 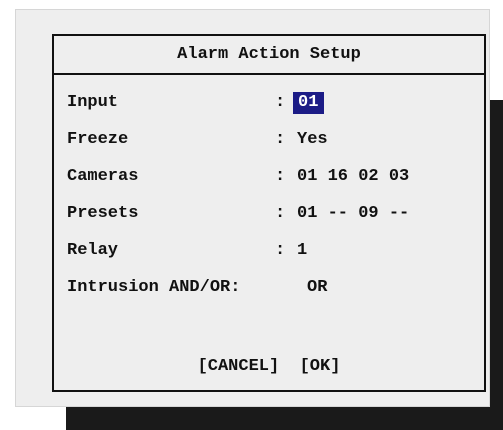 What do you see at coordinates (312, 140) in the screenshot?
I see `field-freeze-value: Yes` at bounding box center [312, 140].